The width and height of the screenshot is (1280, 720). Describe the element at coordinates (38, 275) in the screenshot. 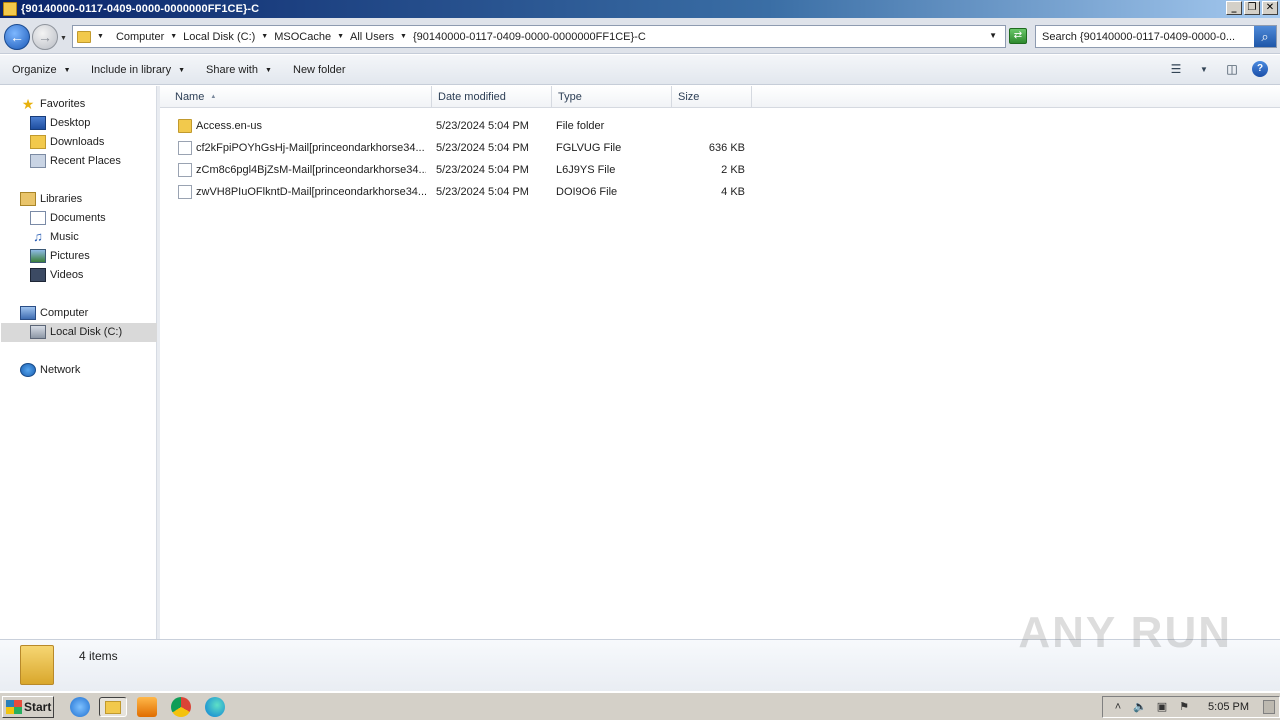

I see `videos-icon` at that location.